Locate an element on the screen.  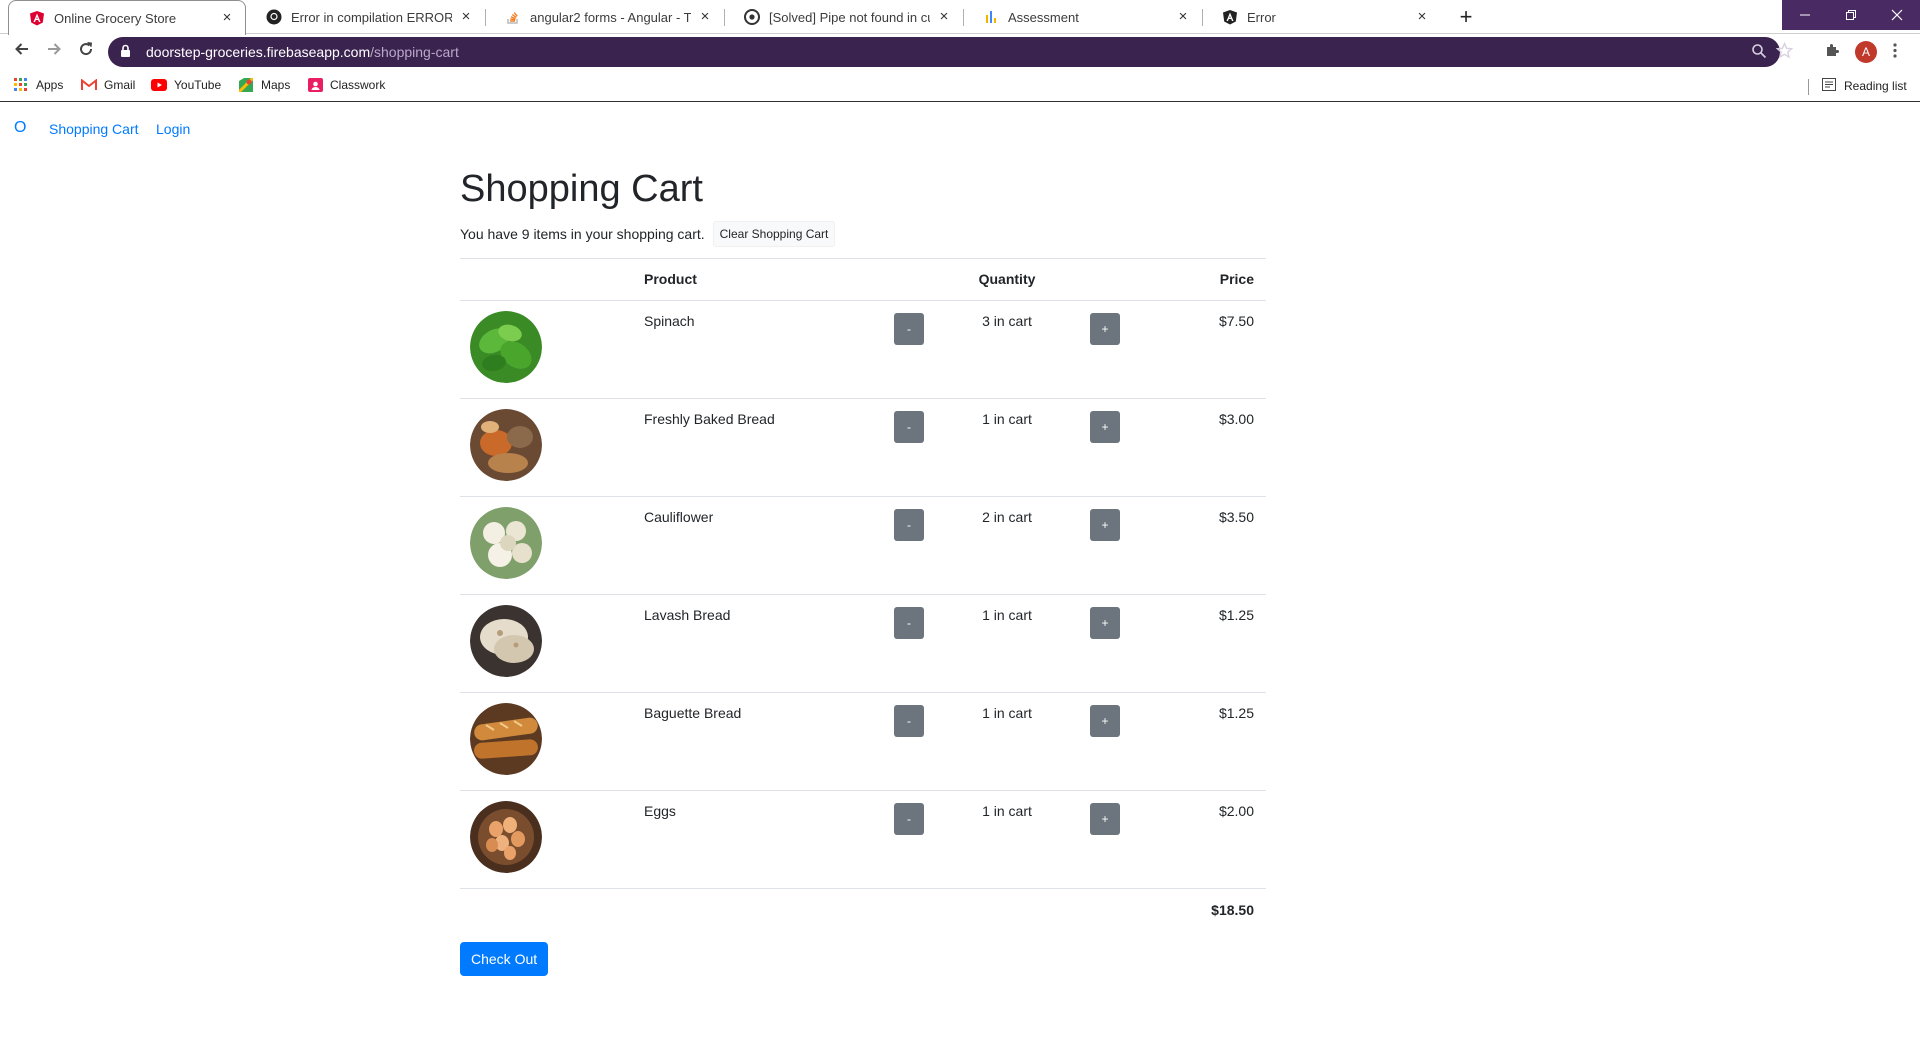
forward-arrow-icon is located at coordinates (54, 52).